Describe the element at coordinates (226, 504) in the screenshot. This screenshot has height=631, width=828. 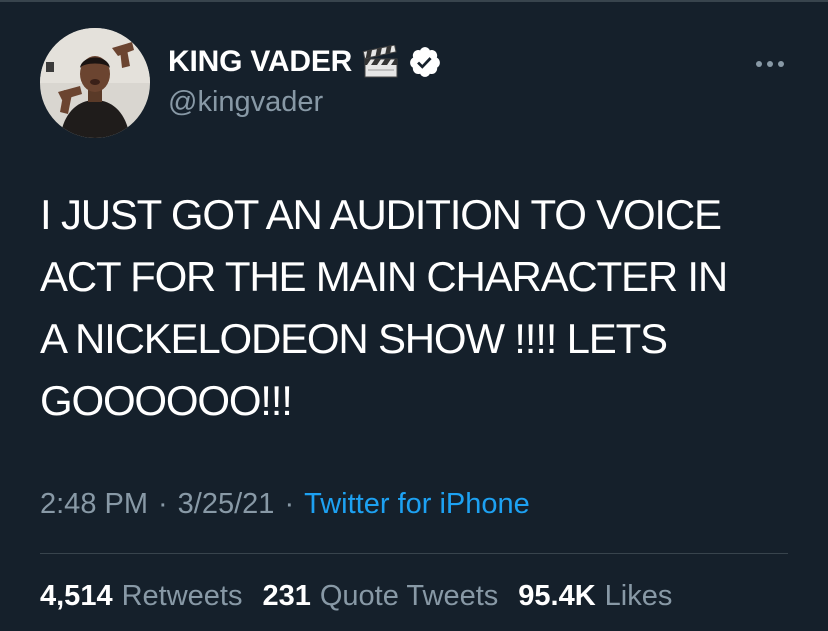
I see `tweet-date: 3/25/21` at that location.